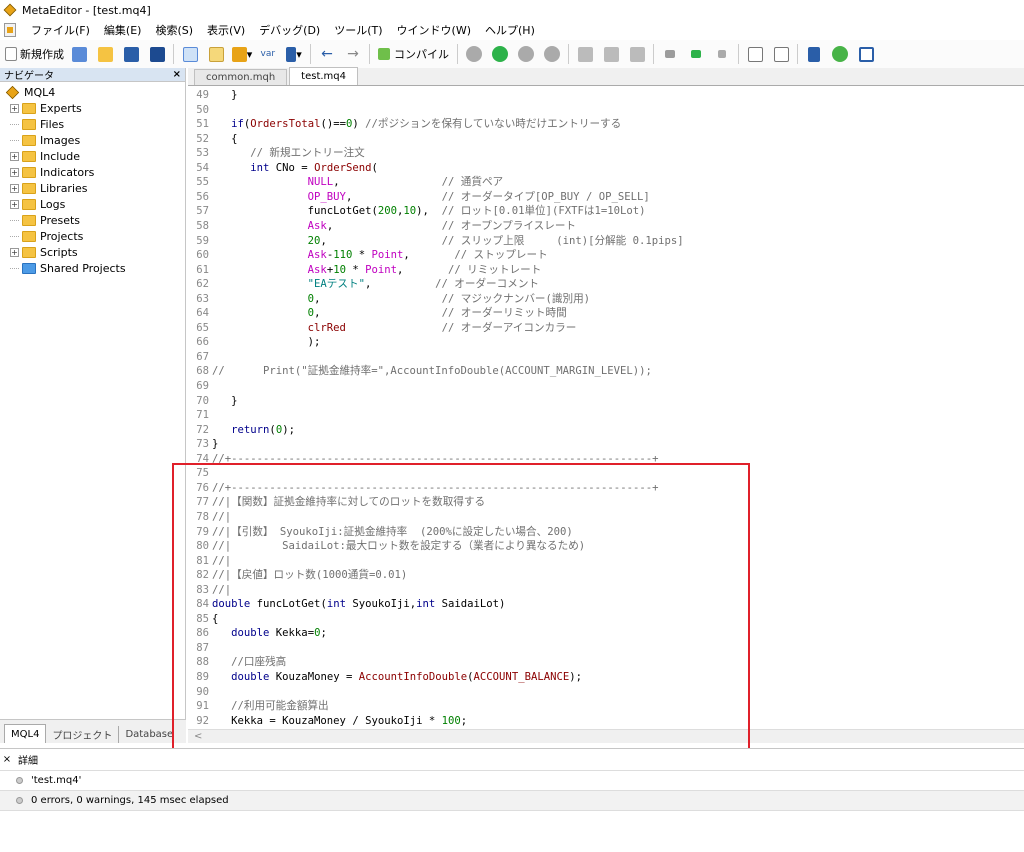 Image resolution: width=1024 pixels, height=852 pixels. I want to click on copy-button, so click(755, 54).